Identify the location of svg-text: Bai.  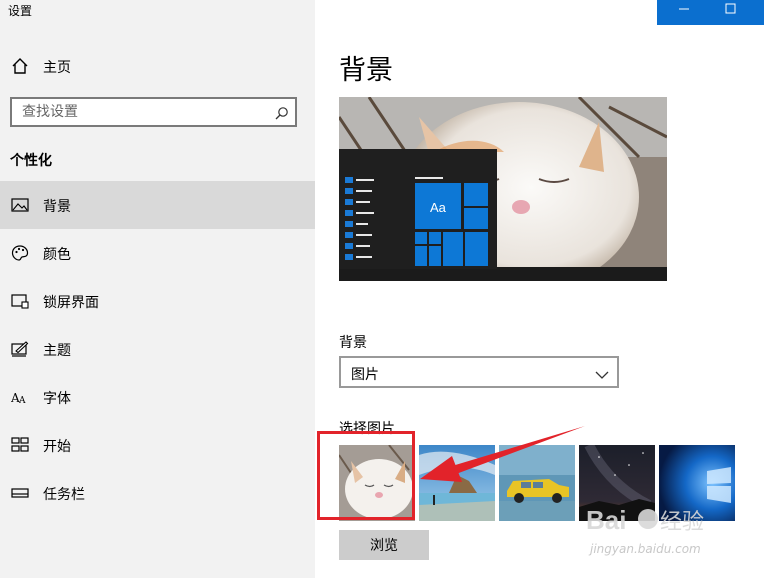
(606, 520).